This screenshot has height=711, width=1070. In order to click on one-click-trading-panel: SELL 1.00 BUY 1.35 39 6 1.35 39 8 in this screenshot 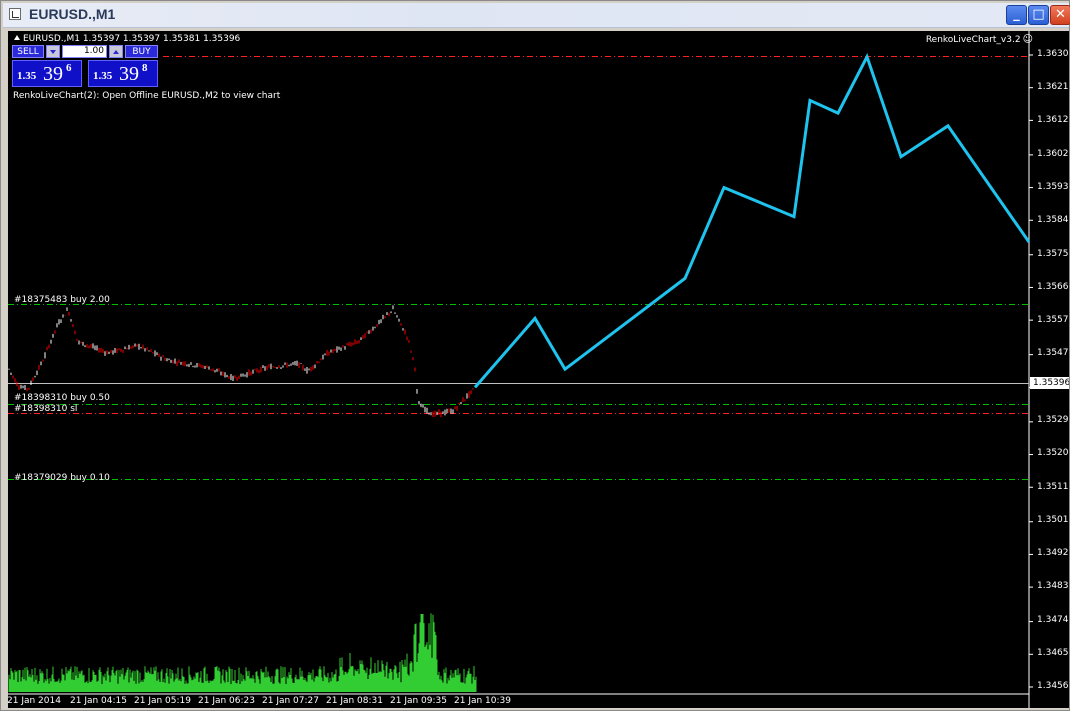, I will do `click(85, 66)`.